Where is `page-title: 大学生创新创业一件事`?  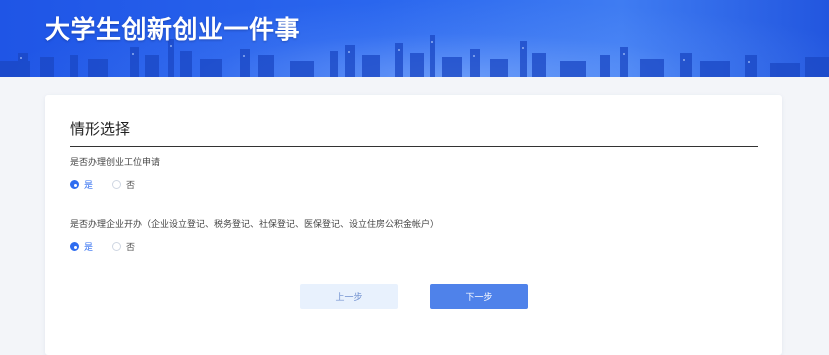
page-title: 大学生创新创业一件事 is located at coordinates (173, 29).